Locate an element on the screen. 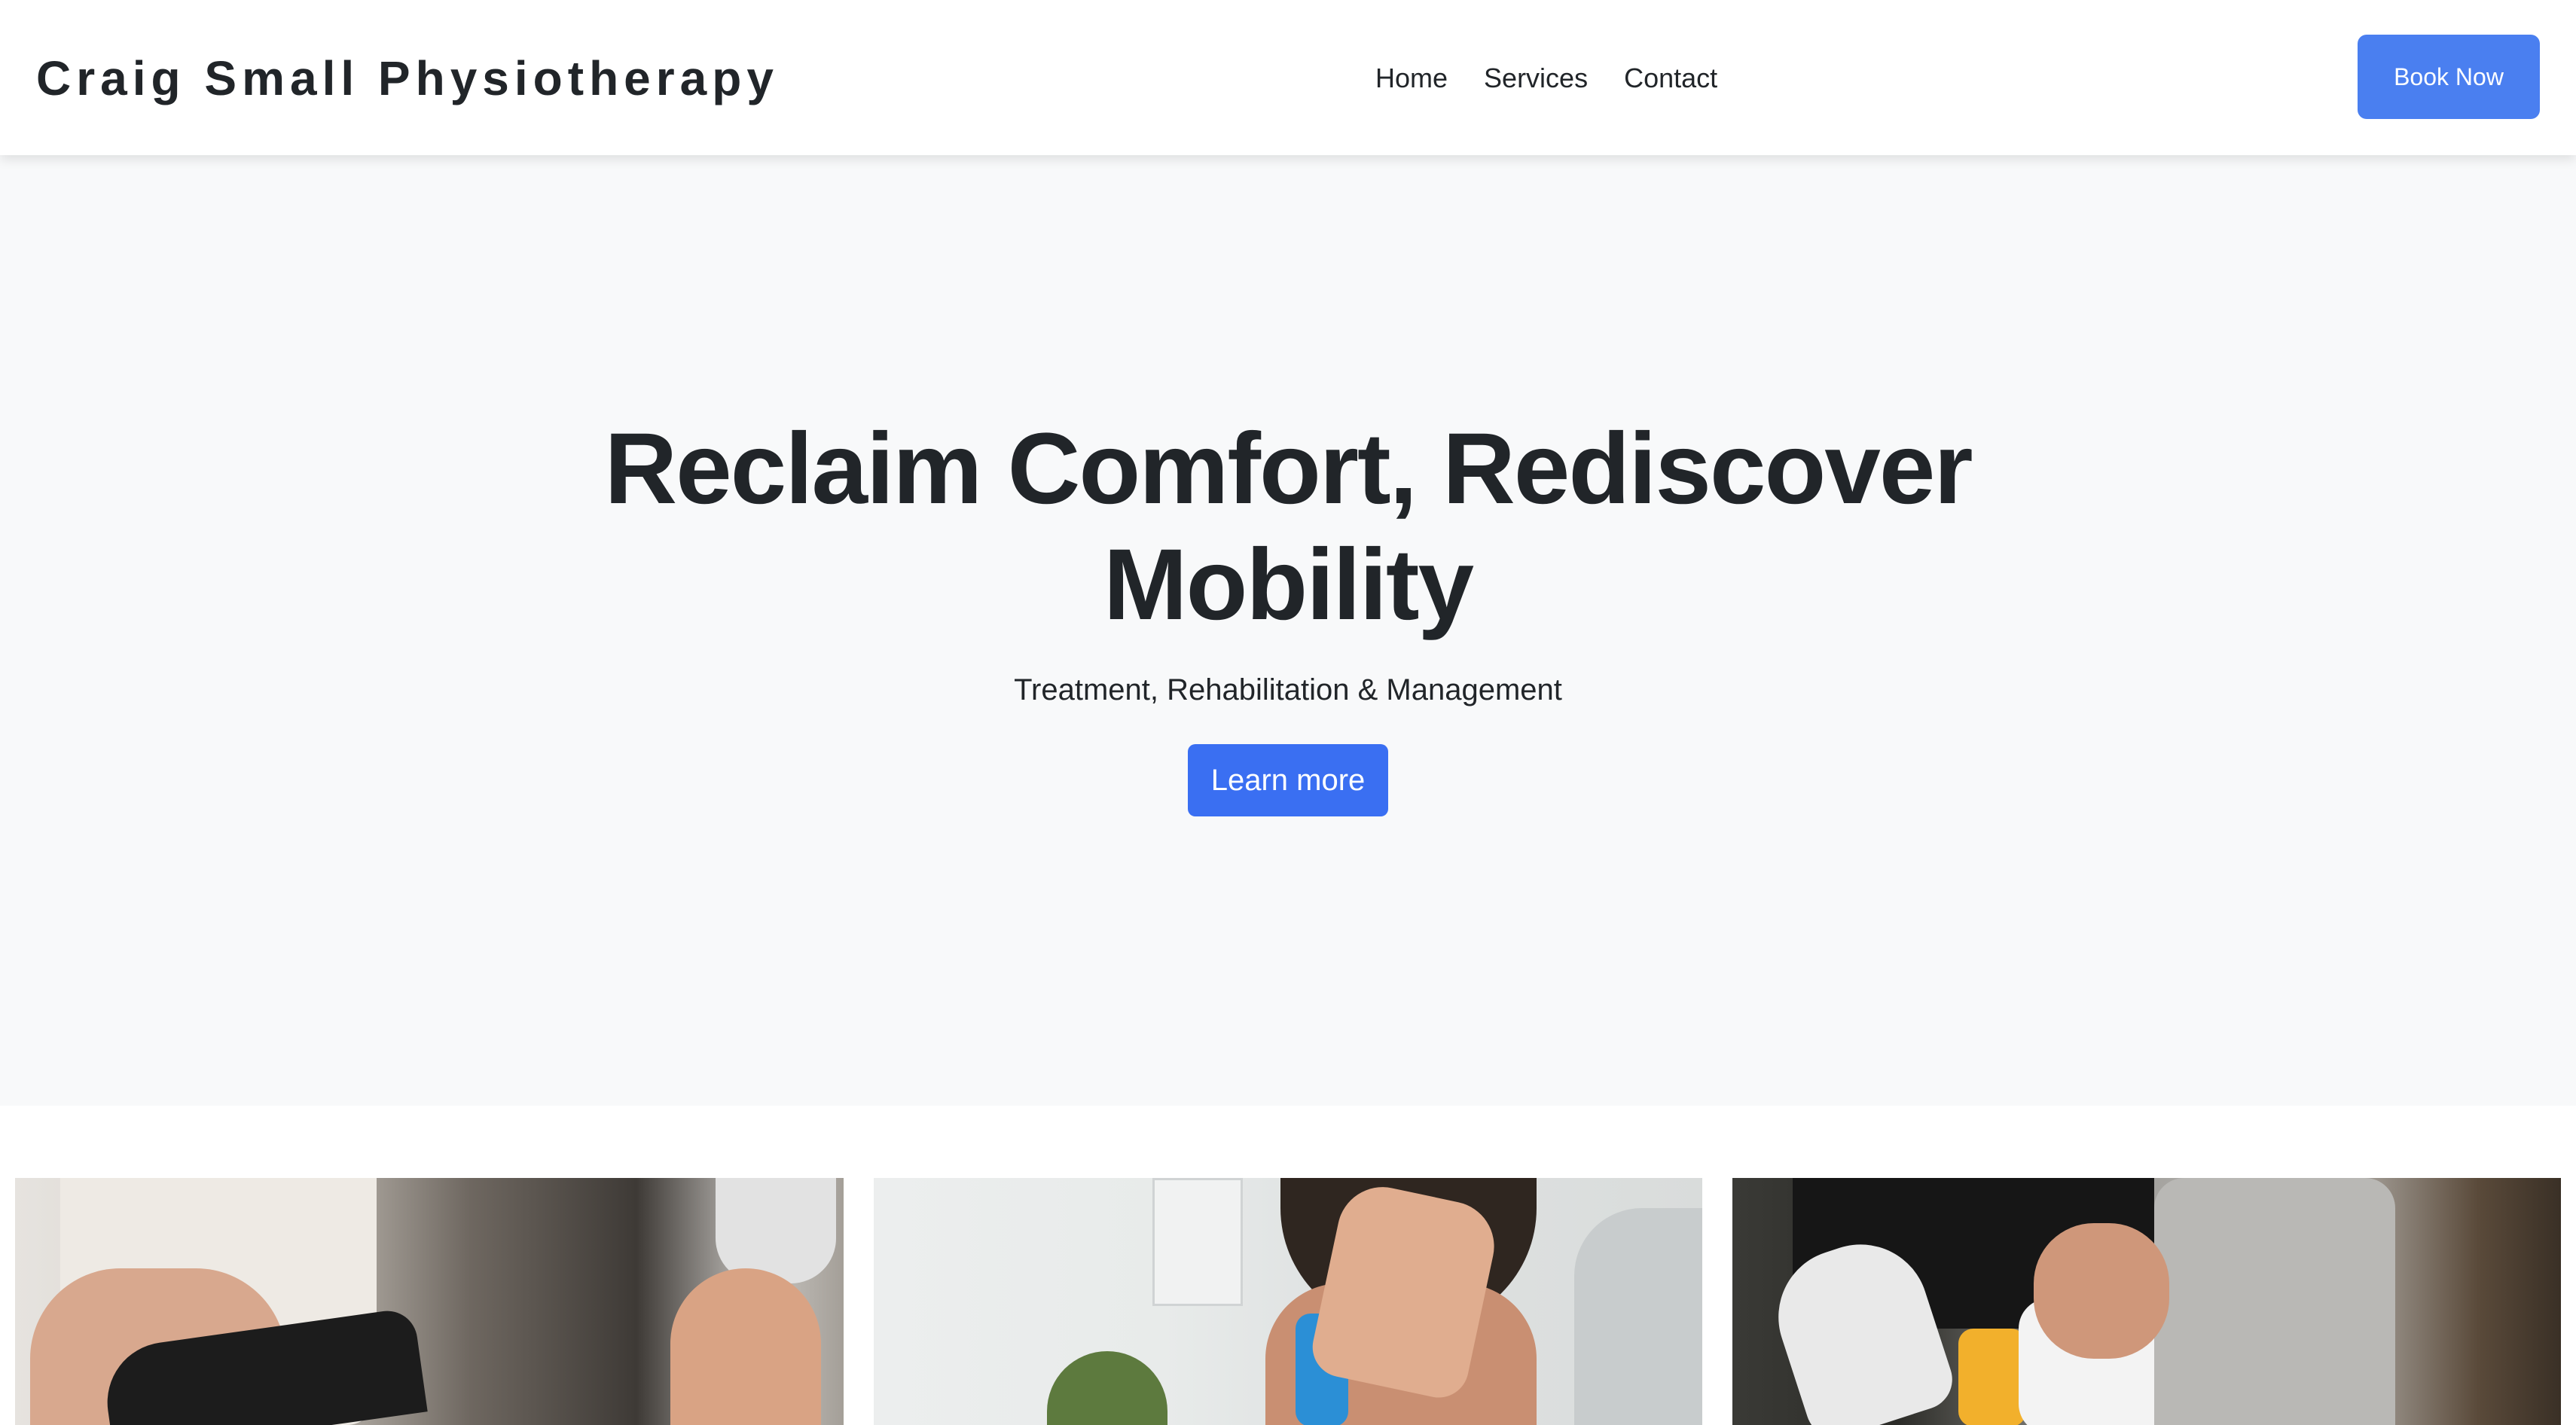 The width and height of the screenshot is (2576, 1425). nav-contact-link: Contact is located at coordinates (1671, 78).